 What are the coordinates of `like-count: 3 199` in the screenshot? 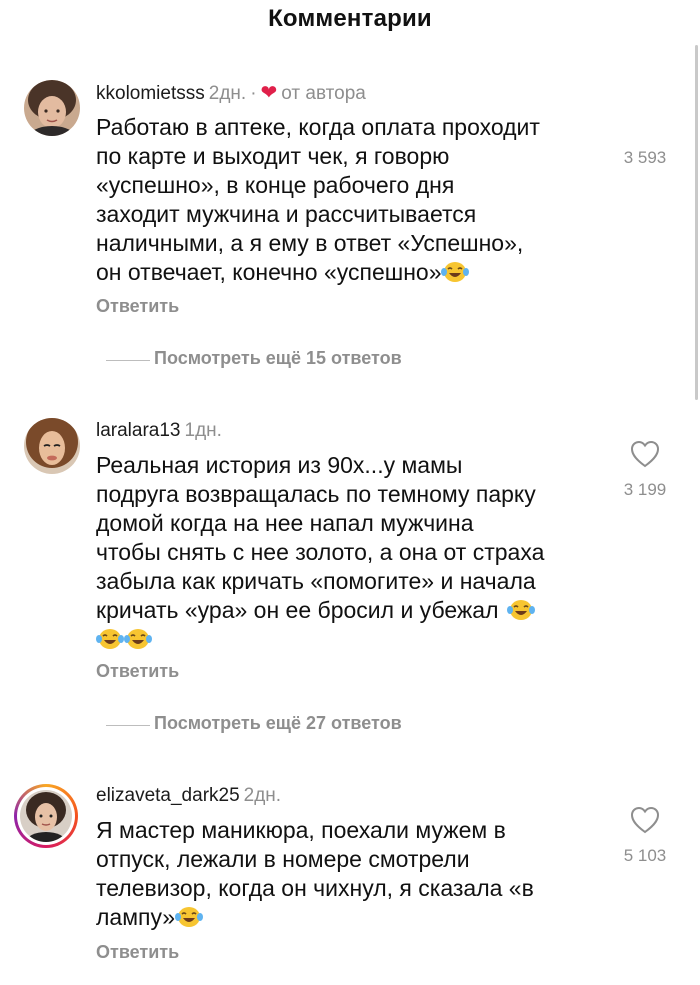 It's located at (645, 489).